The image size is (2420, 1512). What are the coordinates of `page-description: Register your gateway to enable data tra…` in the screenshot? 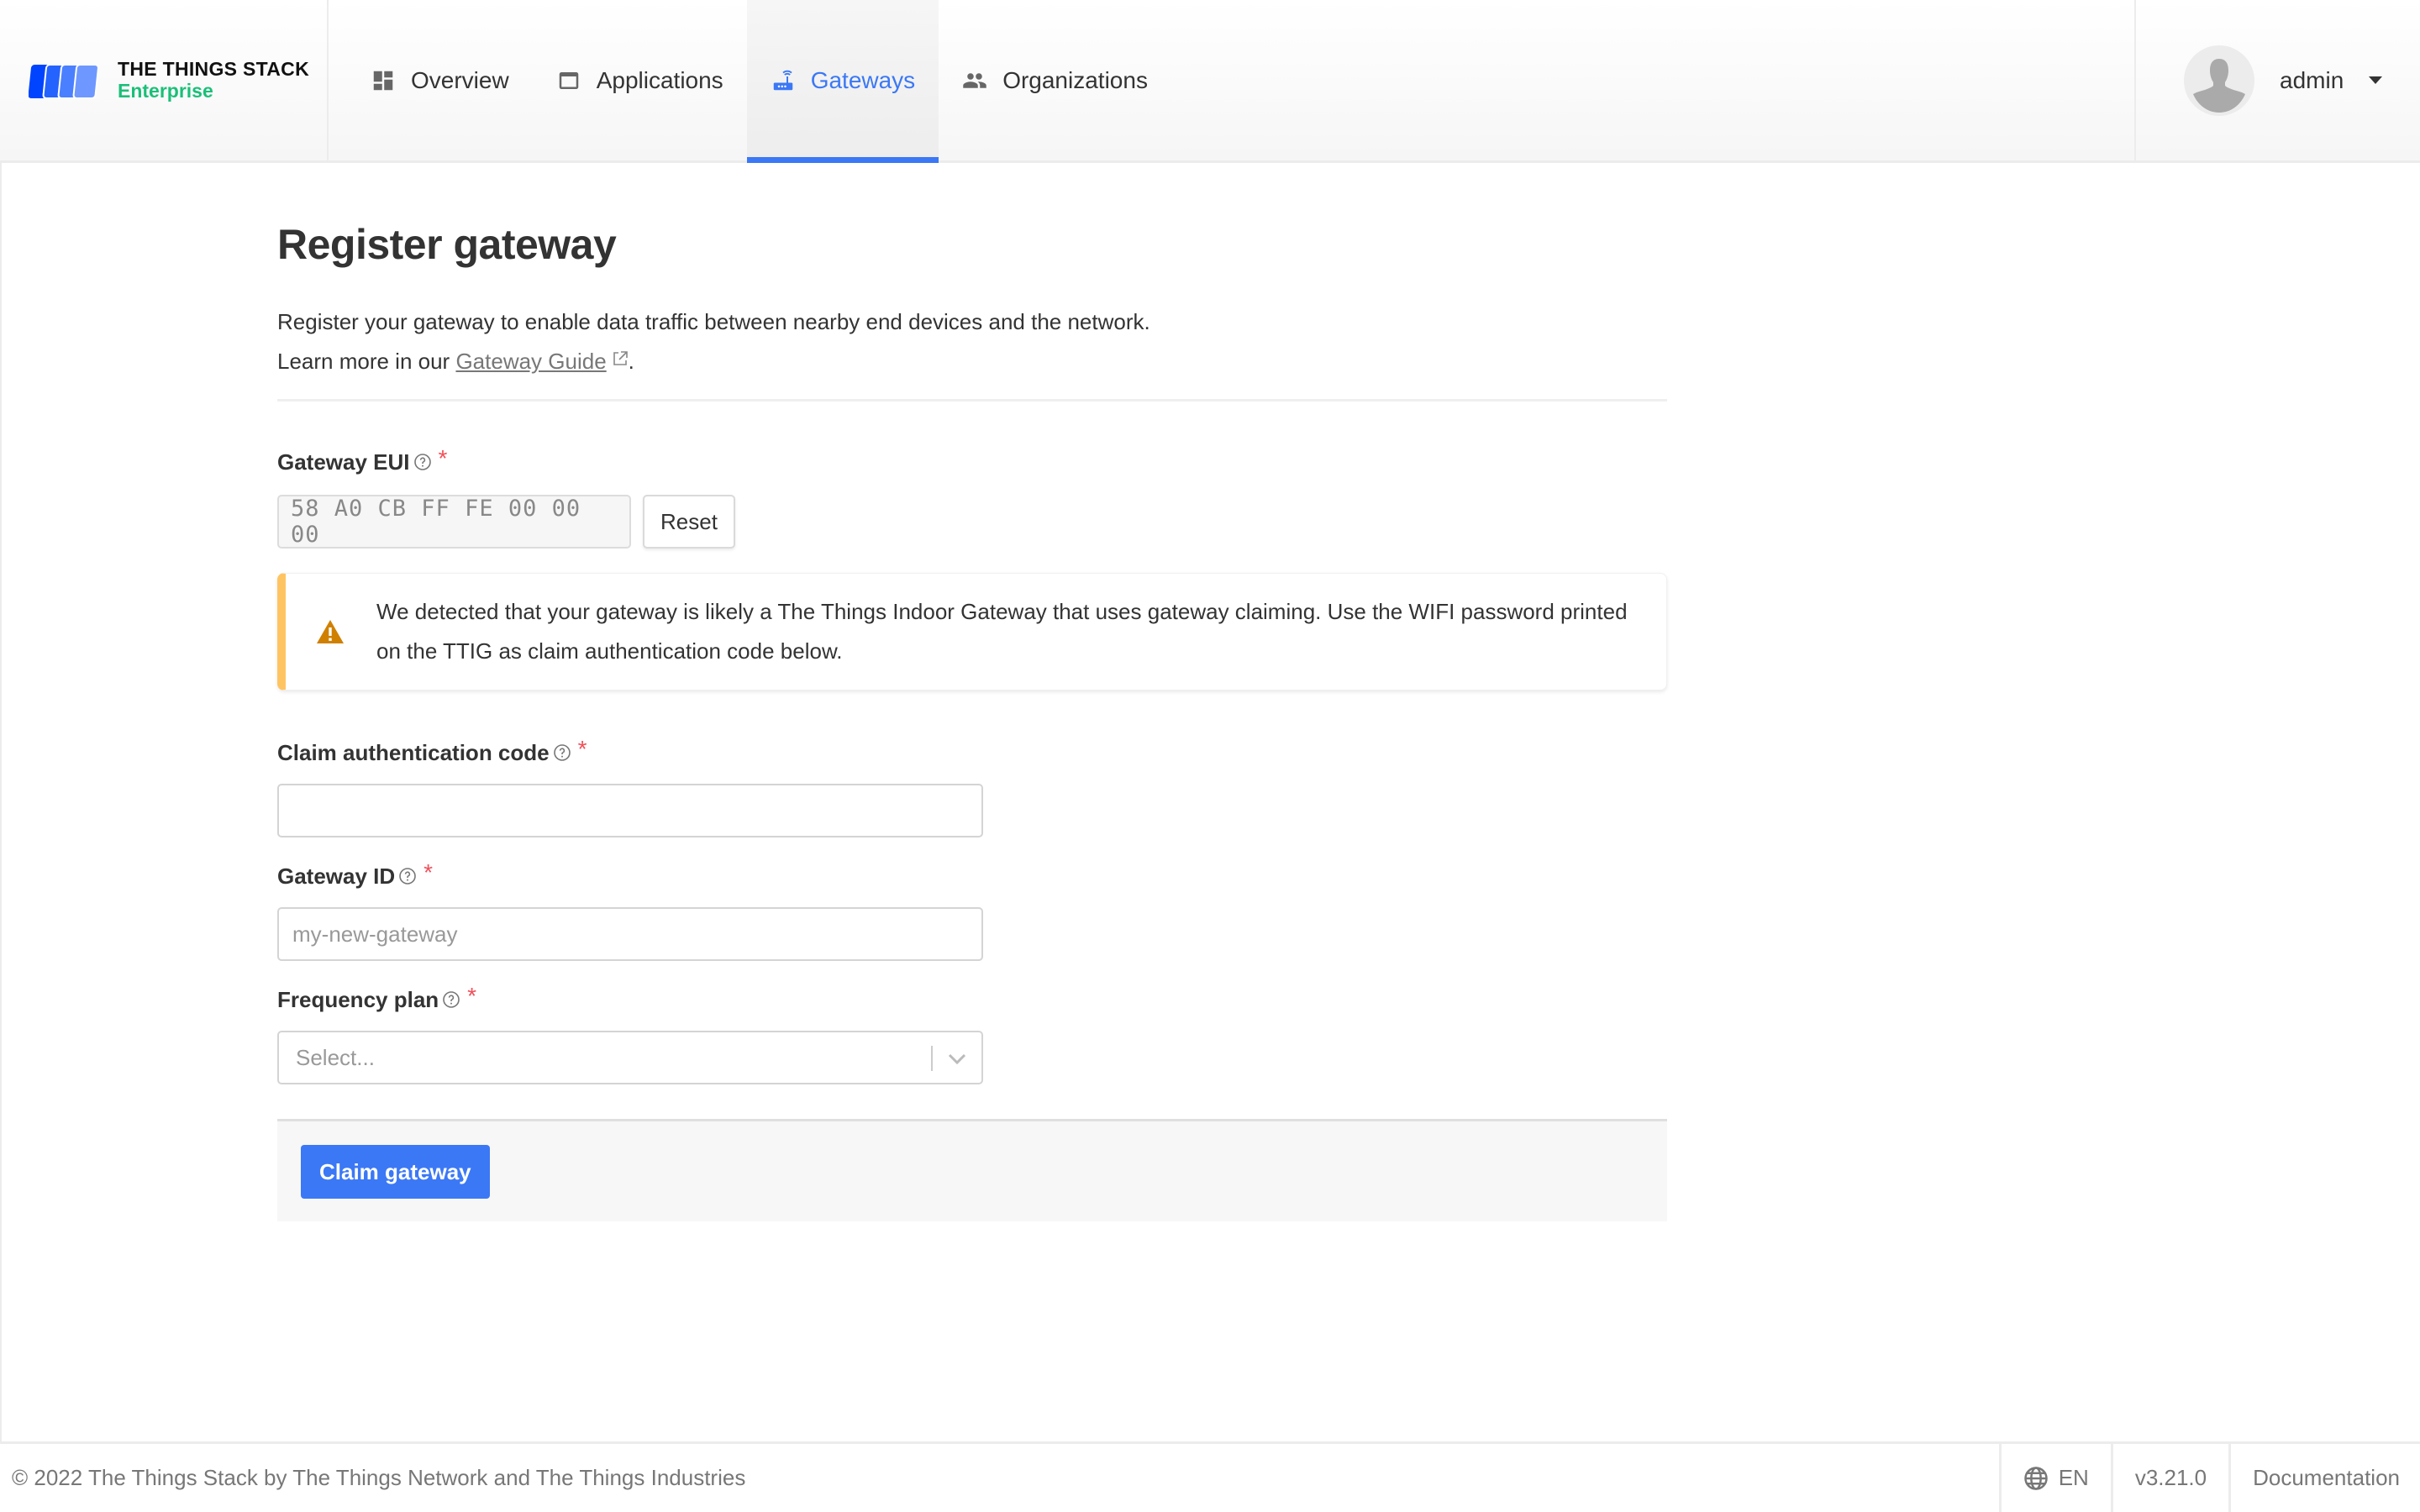 It's located at (713, 341).